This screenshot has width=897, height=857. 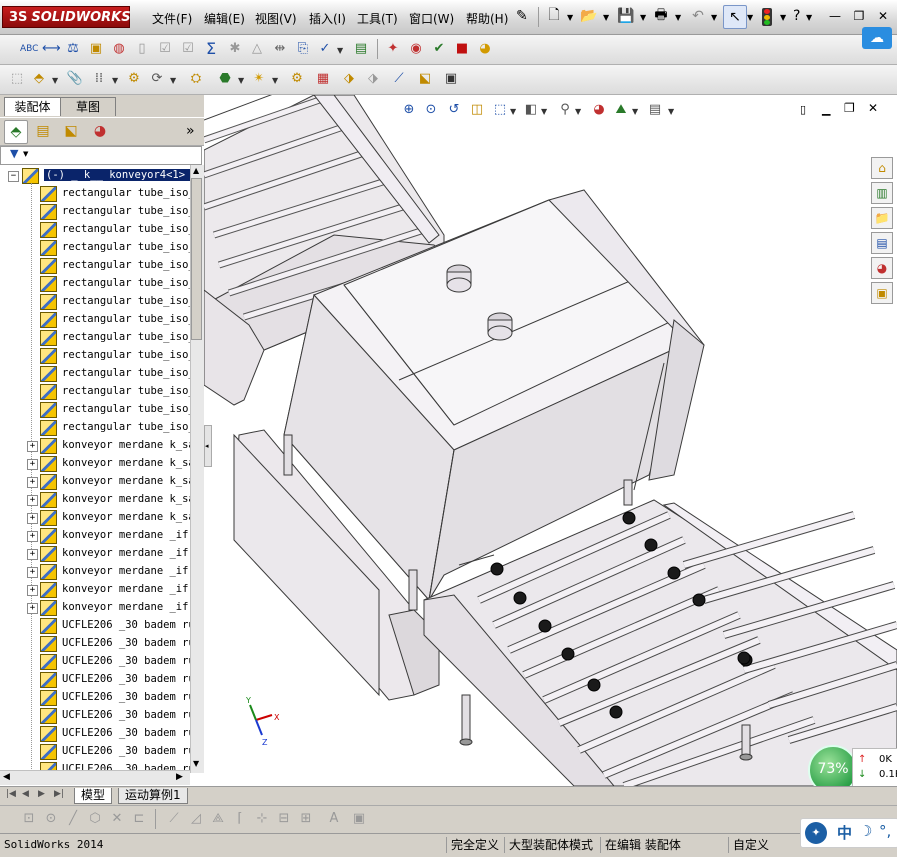 I want to click on prev-tab-icon: ◀, so click(x=25, y=794).